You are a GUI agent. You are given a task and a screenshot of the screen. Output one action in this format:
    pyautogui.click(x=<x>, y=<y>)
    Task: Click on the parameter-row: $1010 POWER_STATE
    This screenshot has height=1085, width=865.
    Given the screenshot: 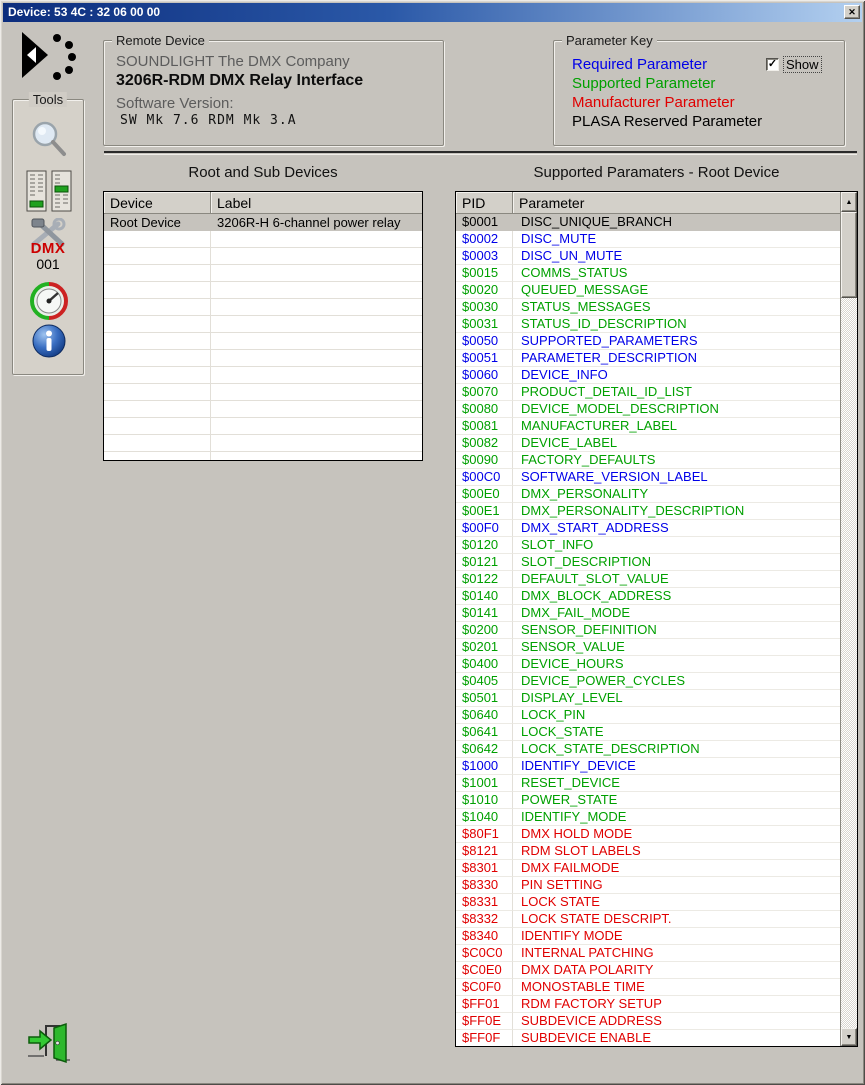 What is the action you would take?
    pyautogui.click(x=648, y=800)
    